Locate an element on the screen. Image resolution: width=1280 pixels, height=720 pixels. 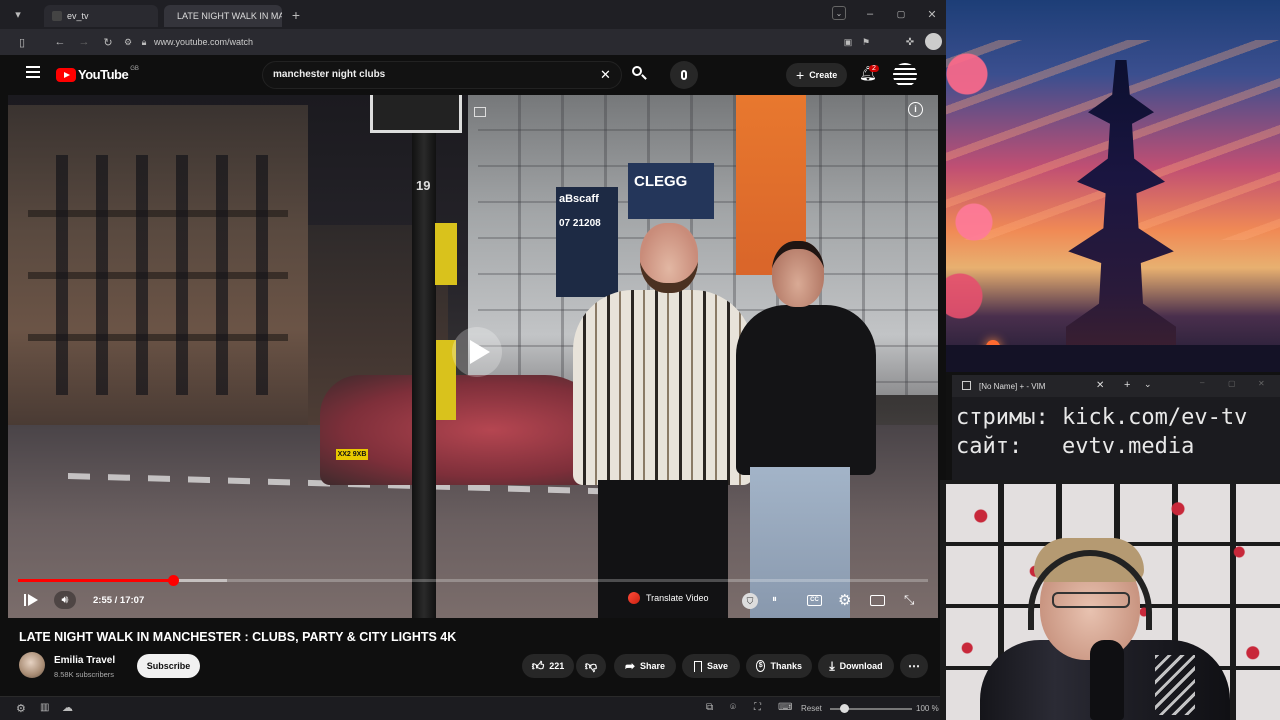
vim-tab-close-icon: ✕ is located at coordinates (1100, 385).